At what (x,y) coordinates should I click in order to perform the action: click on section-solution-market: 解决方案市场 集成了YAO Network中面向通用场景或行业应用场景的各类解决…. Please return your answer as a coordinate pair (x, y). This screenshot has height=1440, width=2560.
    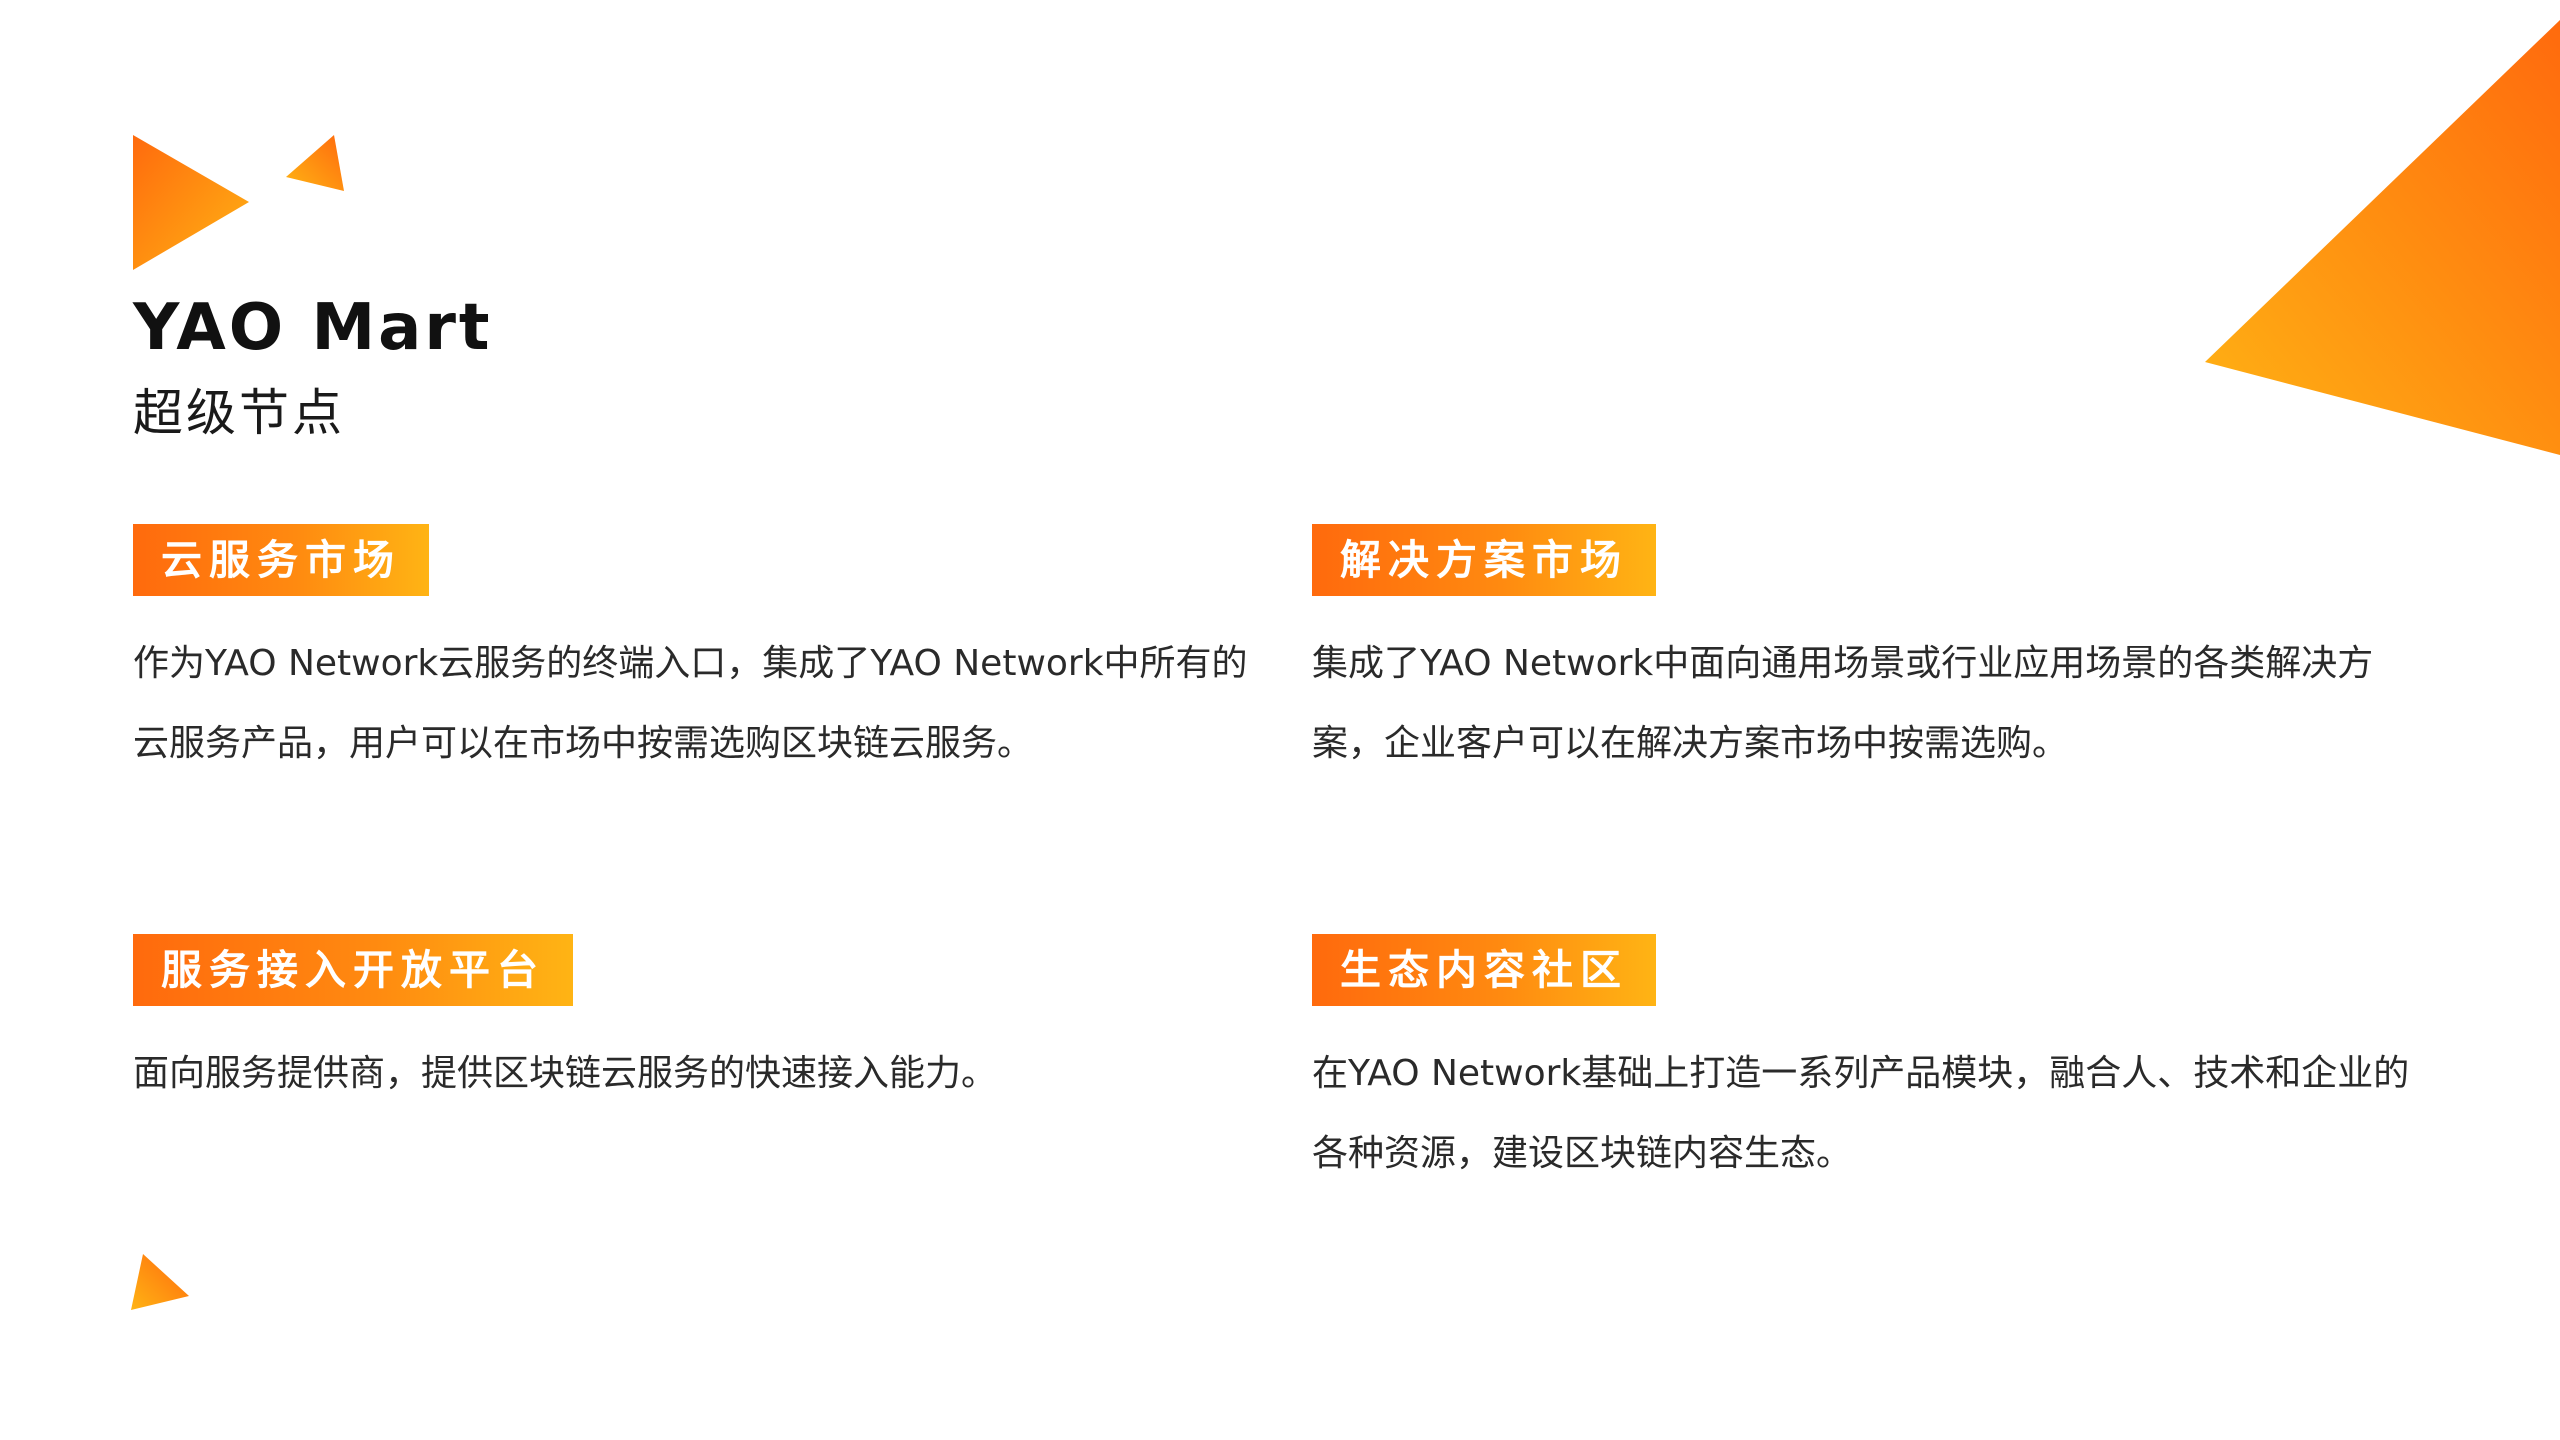
    Looking at the image, I should click on (1869, 654).